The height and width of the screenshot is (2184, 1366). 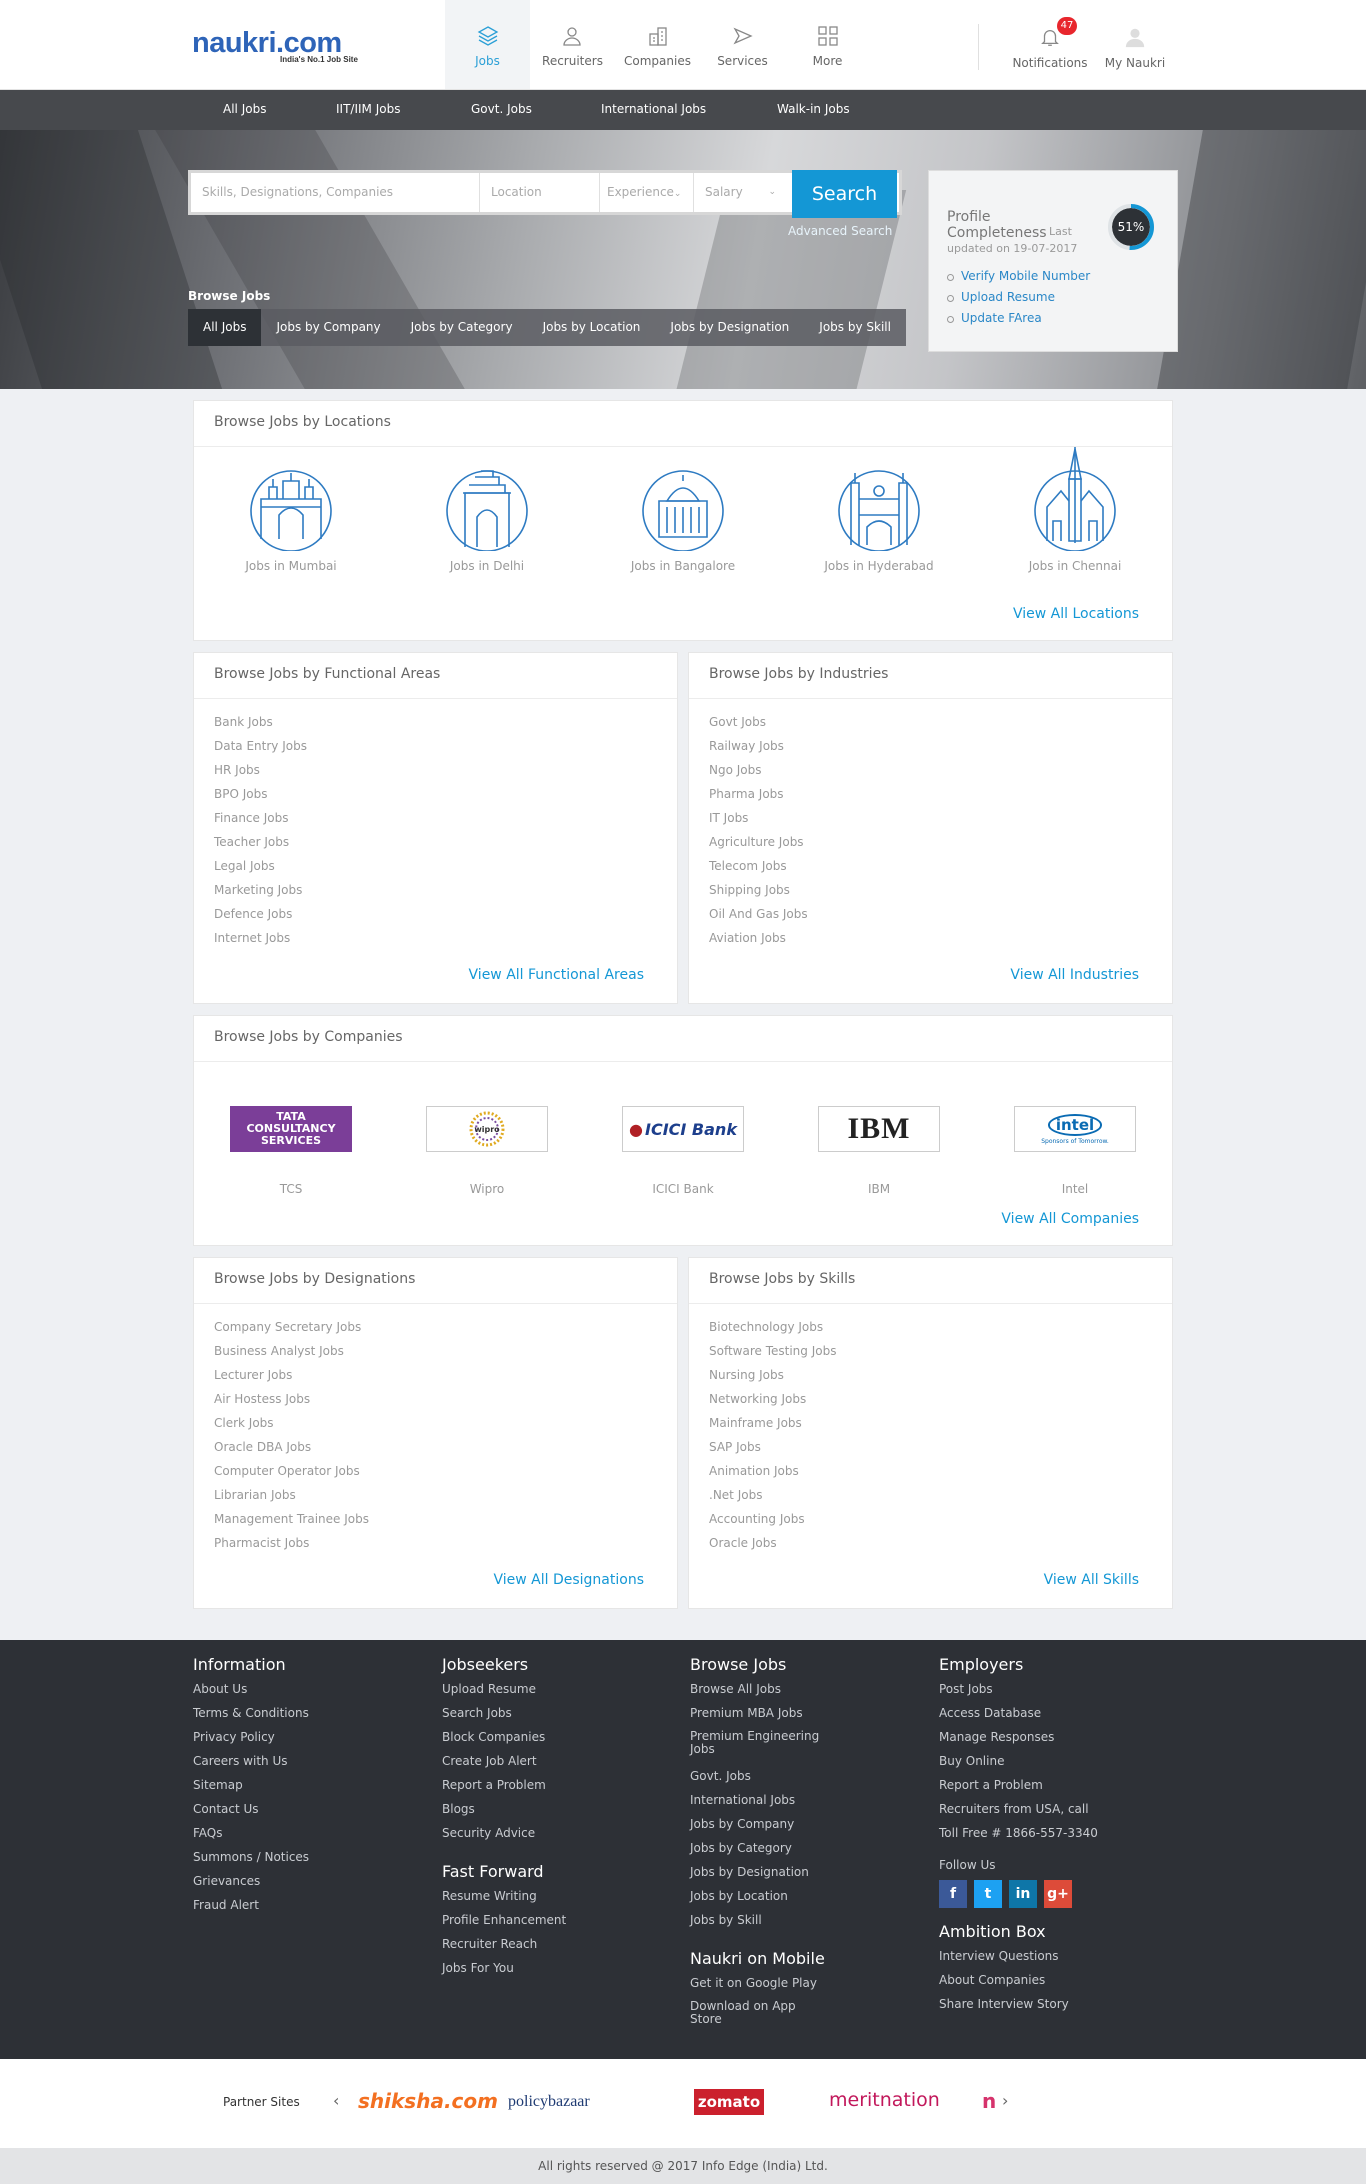 I want to click on list-item: Business Analyst Jobs, so click(x=435, y=1356).